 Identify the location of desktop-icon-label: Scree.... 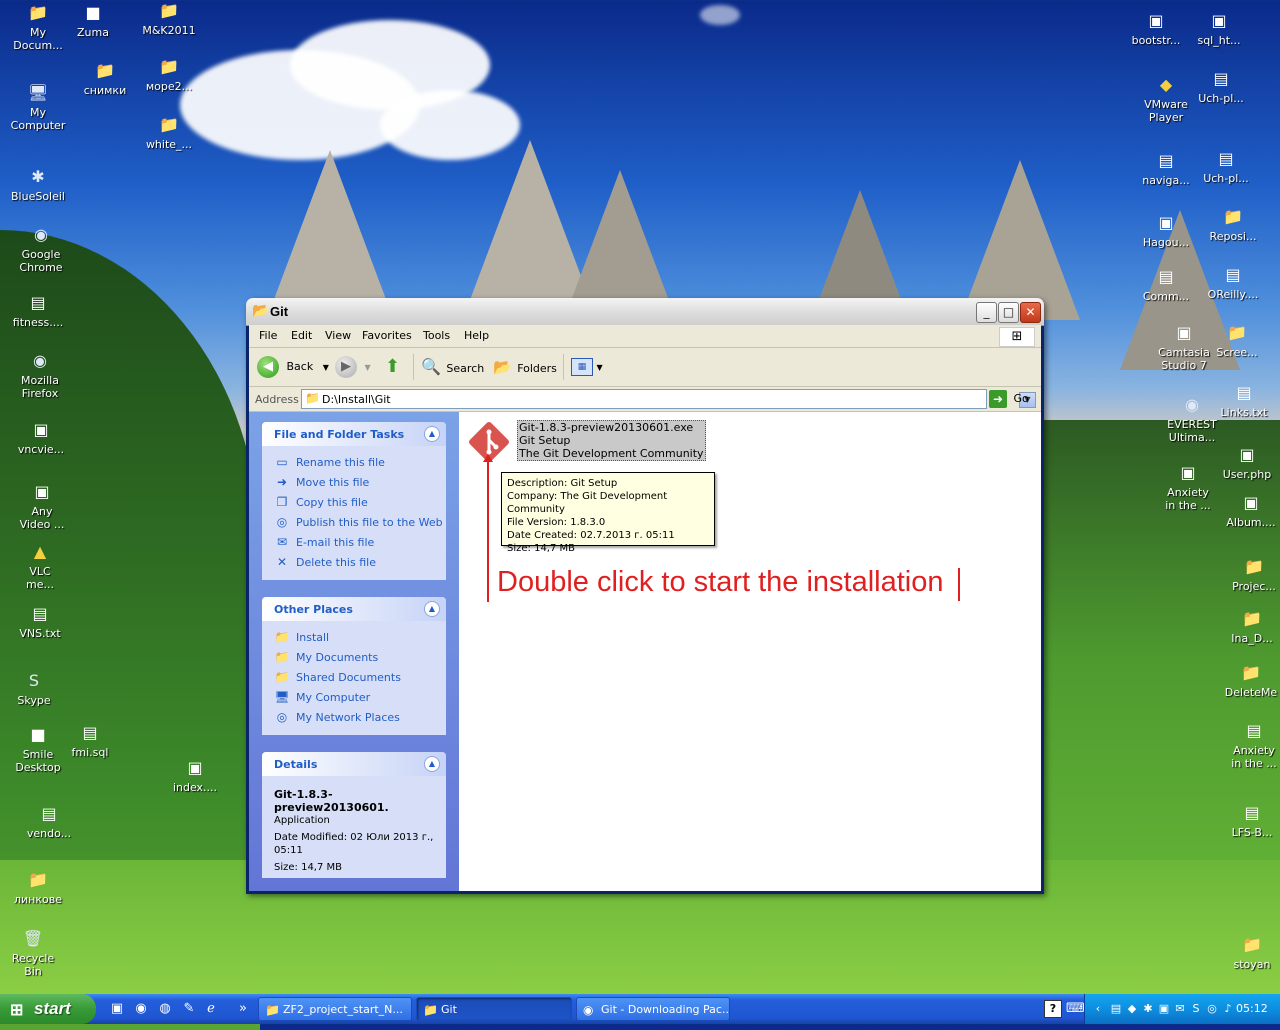
(1237, 352).